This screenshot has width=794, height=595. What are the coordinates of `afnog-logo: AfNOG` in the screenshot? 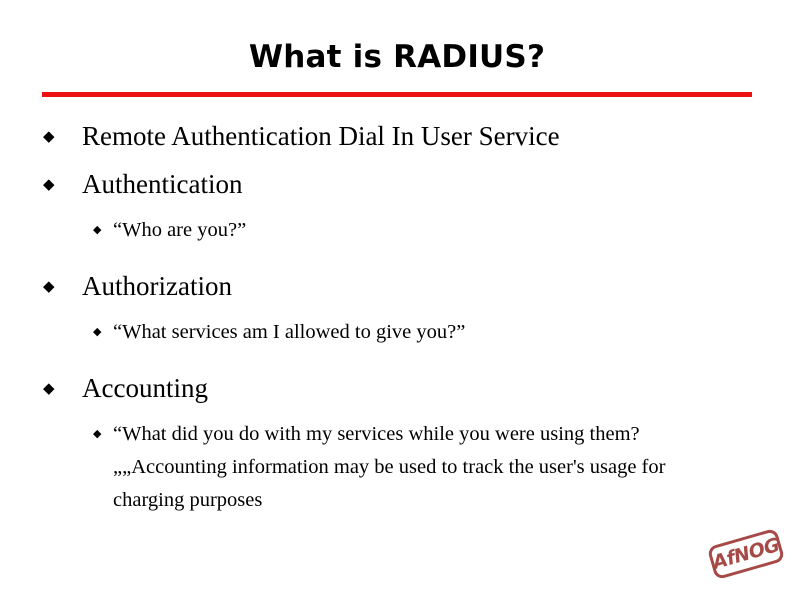 It's located at (746, 556).